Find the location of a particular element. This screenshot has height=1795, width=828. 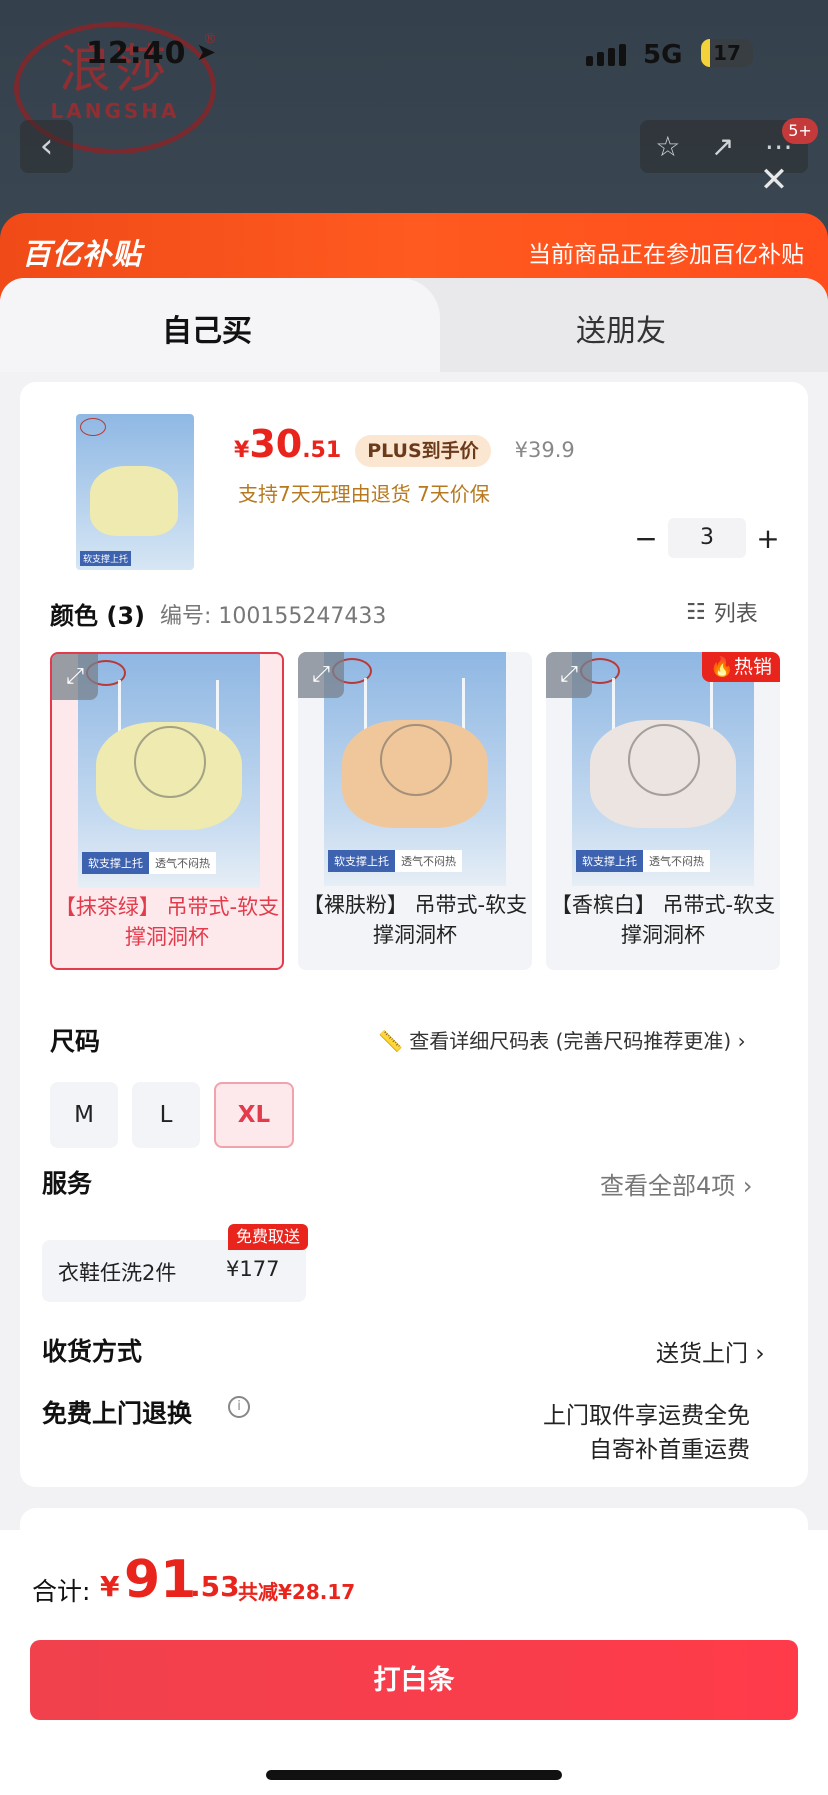

variant-champagne-white: 软支撑上托 透气不闷热 ⤢ 🔥热销 【香槟白】 吊带式-软支撑洞洞杯 is located at coordinates (663, 811).